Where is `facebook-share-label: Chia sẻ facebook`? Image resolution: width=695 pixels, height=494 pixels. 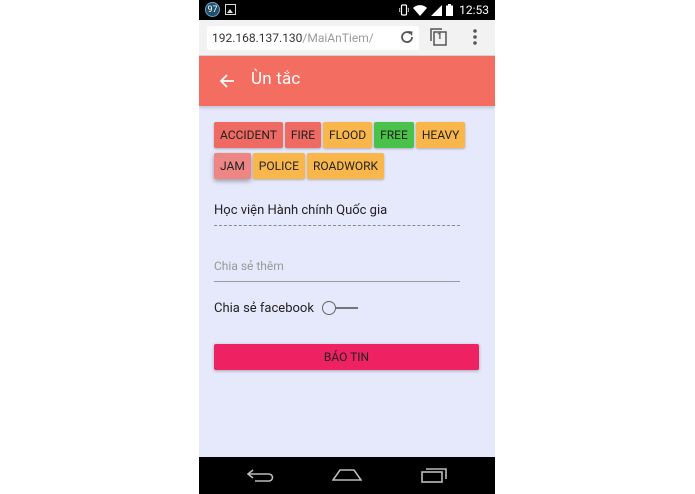 facebook-share-label: Chia sẻ facebook is located at coordinates (264, 308).